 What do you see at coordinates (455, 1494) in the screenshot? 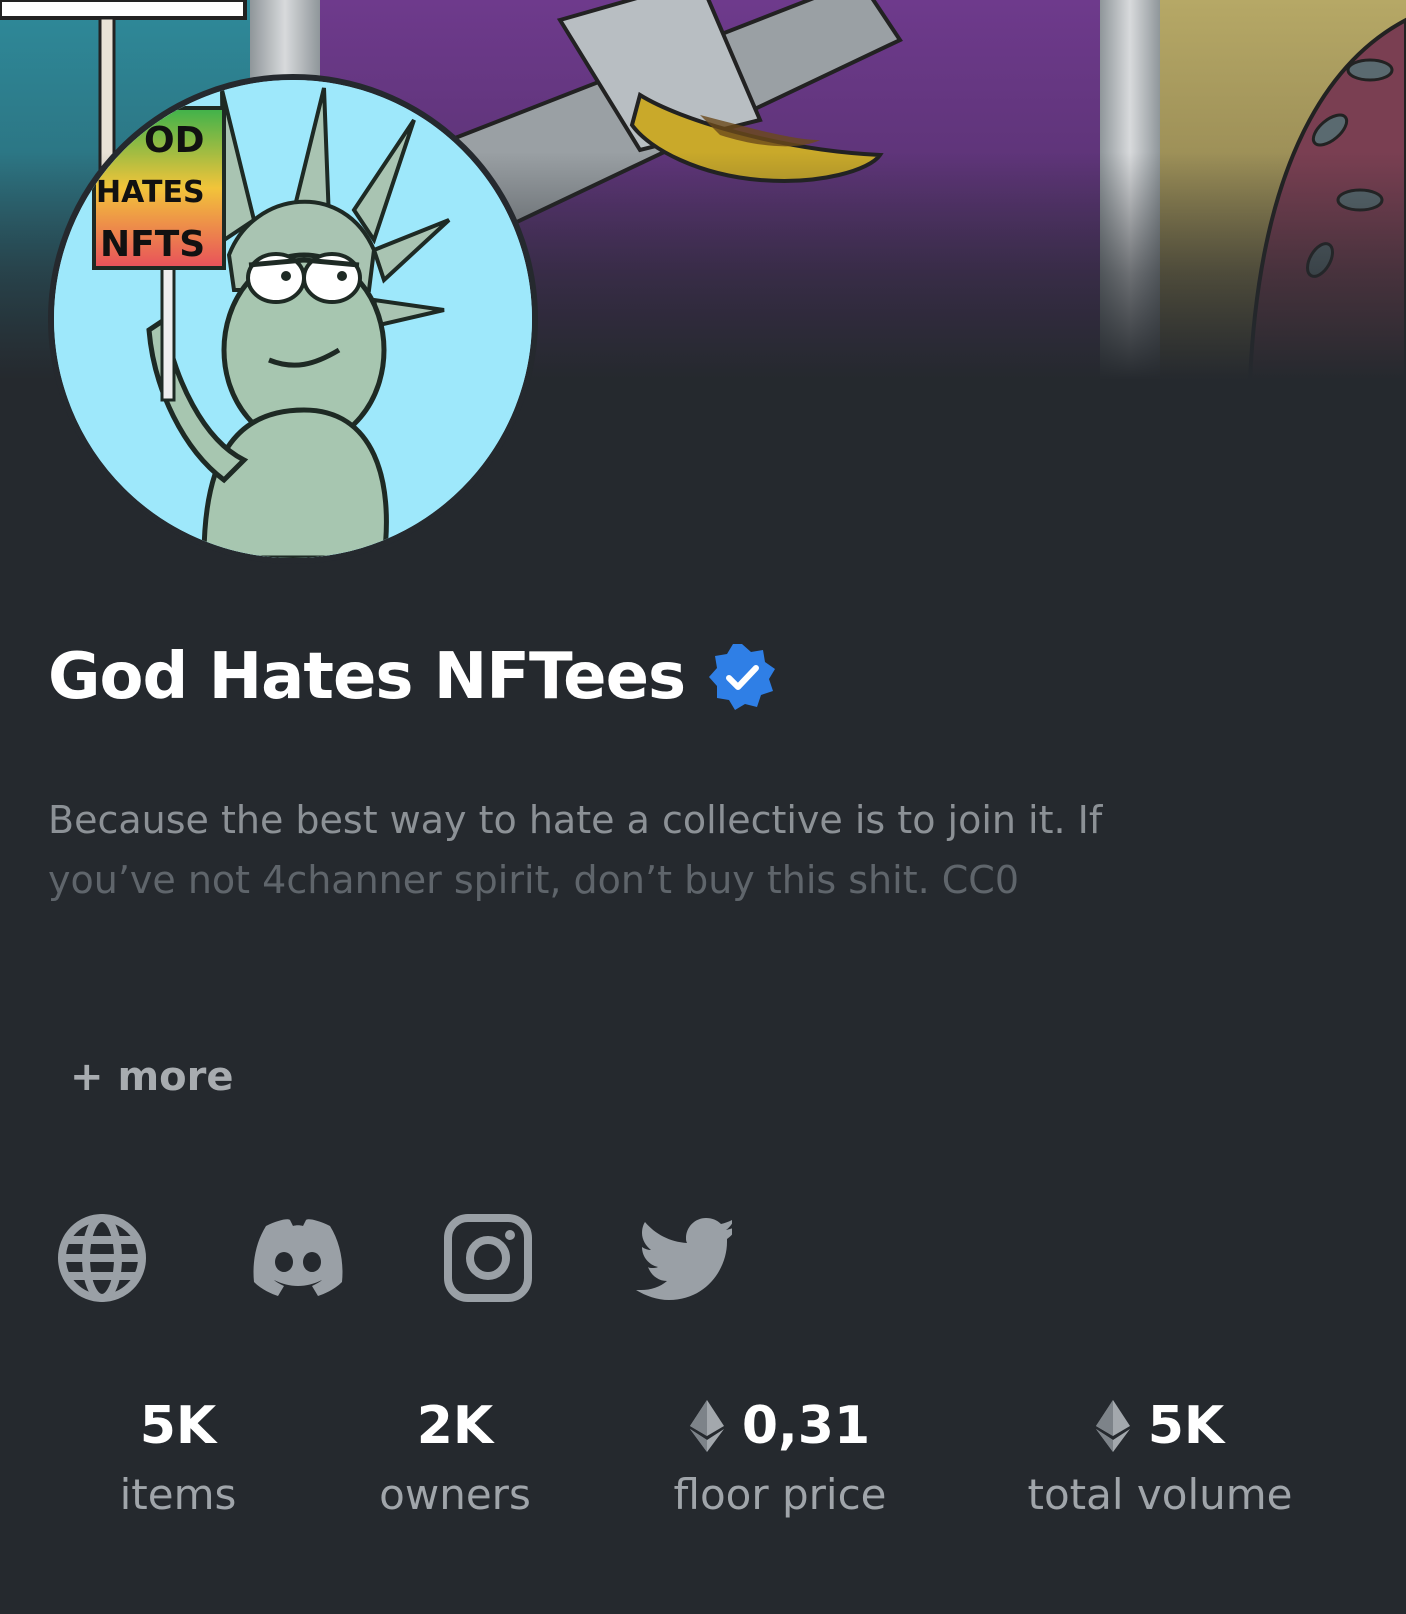
I see `stat-label: owners` at bounding box center [455, 1494].